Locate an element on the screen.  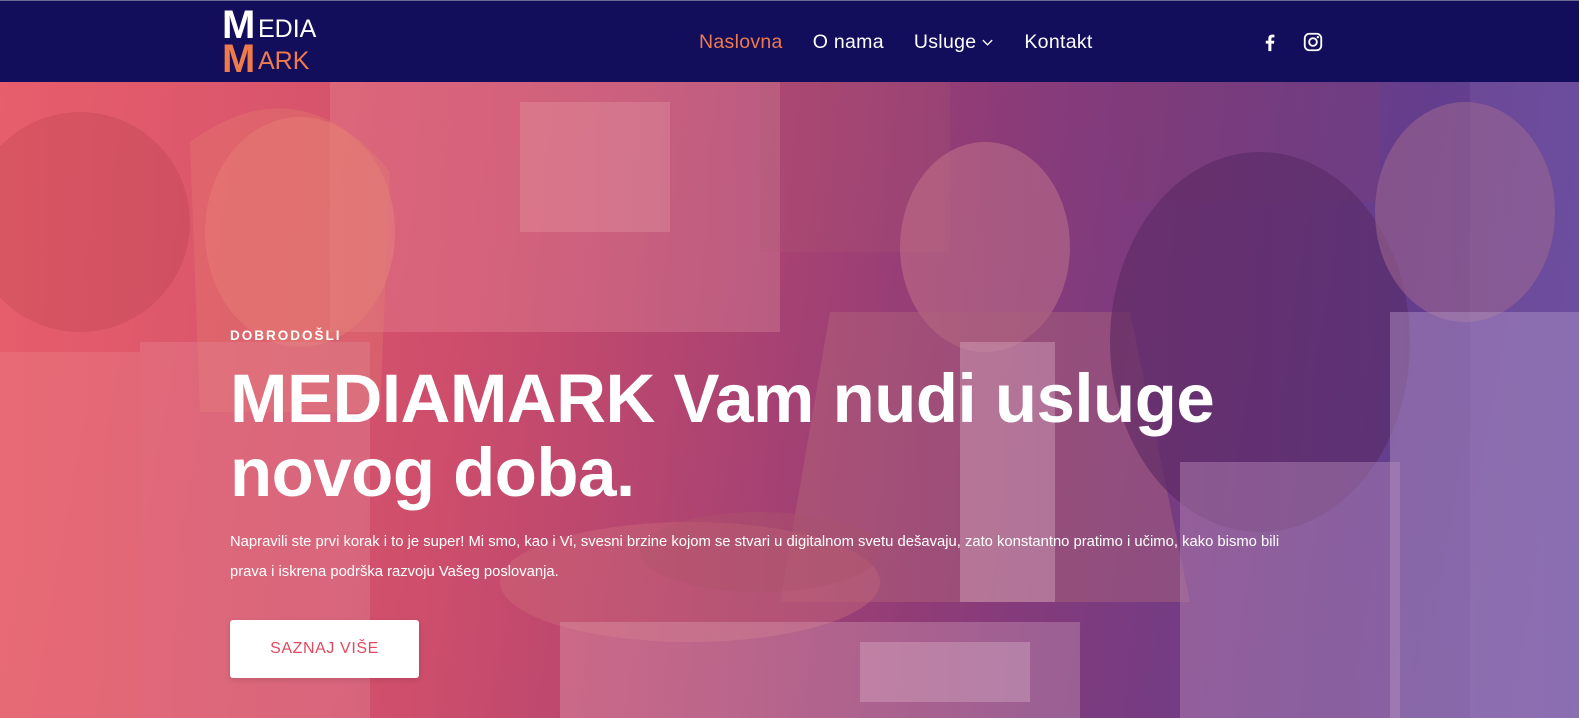
facebook-link is located at coordinates (1270, 42).